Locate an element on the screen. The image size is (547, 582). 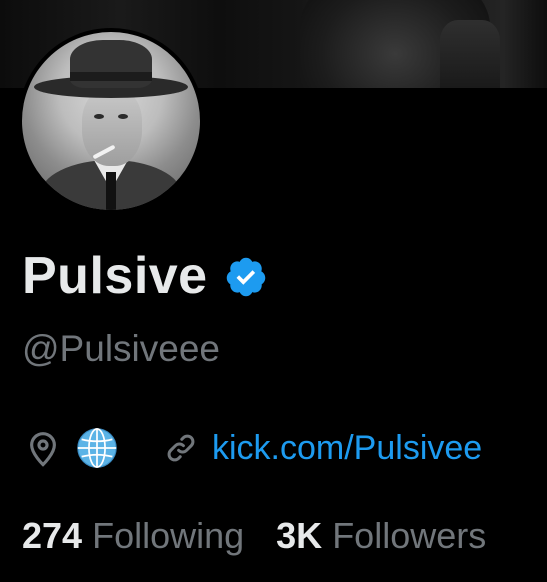
followers-label: Followers is located at coordinates (409, 535).